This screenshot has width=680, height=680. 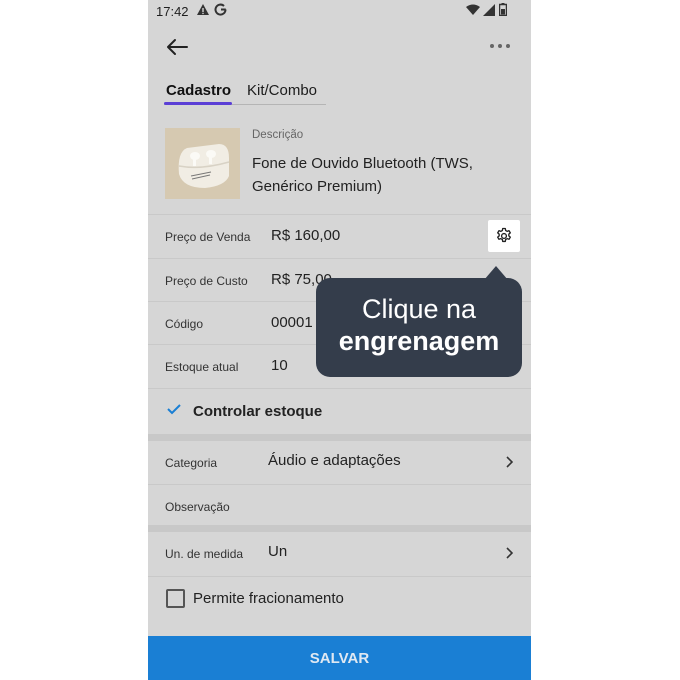 What do you see at coordinates (278, 135) in the screenshot?
I see `description-label: Descrição` at bounding box center [278, 135].